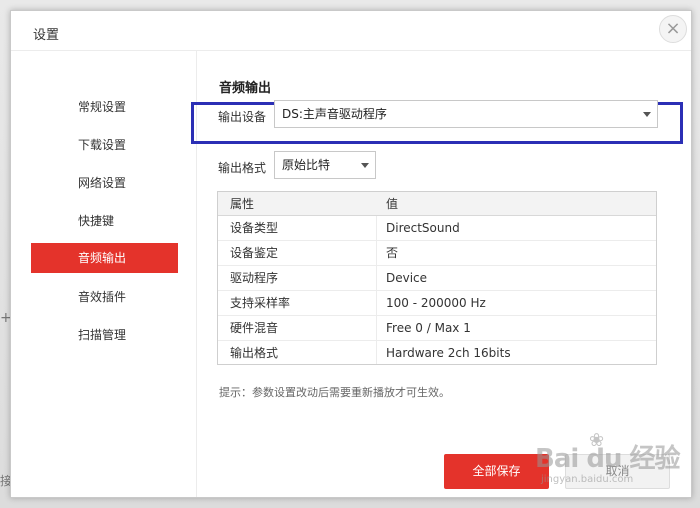  Describe the element at coordinates (351, 31) in the screenshot. I see `dialog-titlebar: 设置 ×` at that location.